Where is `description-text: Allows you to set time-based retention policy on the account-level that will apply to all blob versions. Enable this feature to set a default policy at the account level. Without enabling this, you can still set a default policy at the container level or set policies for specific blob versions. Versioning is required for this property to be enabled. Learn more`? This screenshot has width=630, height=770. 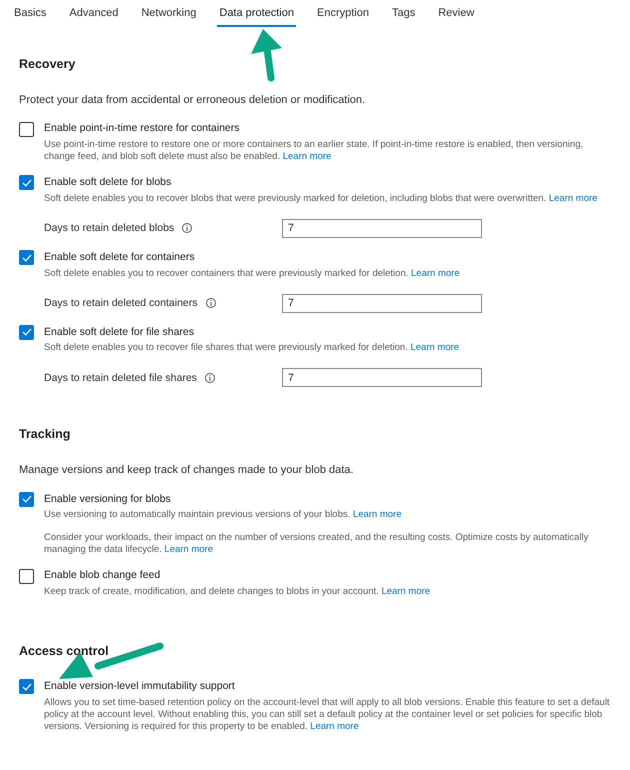 description-text: Allows you to set time-based retention policy on the account-level that will apply to all blob versions. Enable this feature to set a default policy at the account level. Without enabling this, you can still set a default policy at the container level or set policies for specific blob versions. Versioning is required for this property to be enabled. Learn more is located at coordinates (327, 714).